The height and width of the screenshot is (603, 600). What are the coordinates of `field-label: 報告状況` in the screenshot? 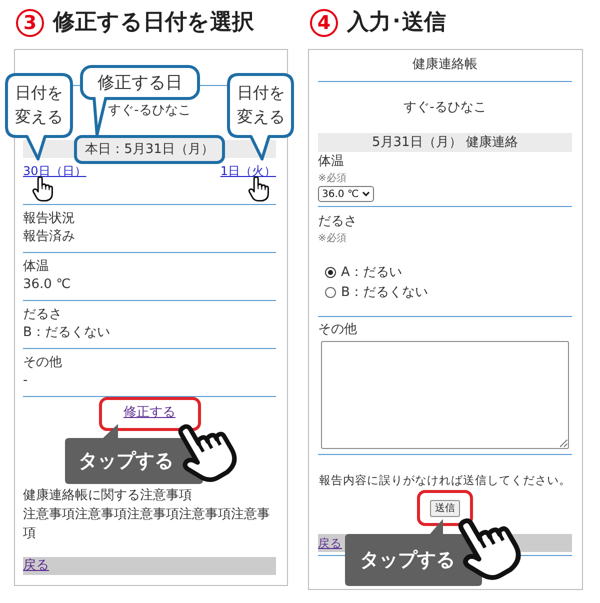 It's located at (49, 219).